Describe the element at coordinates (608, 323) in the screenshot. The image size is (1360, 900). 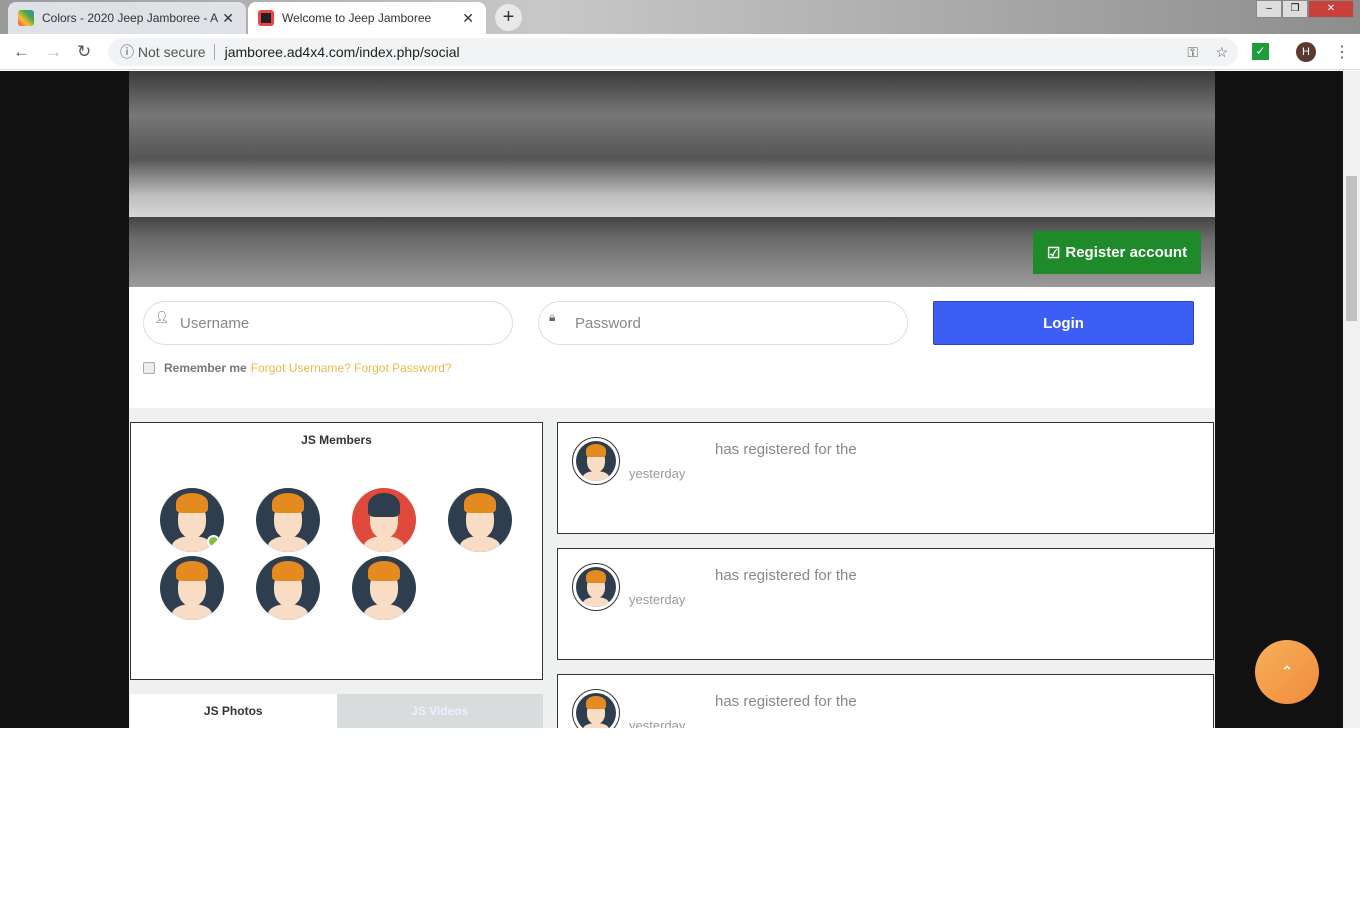
I see `password-placeholder: Password` at that location.